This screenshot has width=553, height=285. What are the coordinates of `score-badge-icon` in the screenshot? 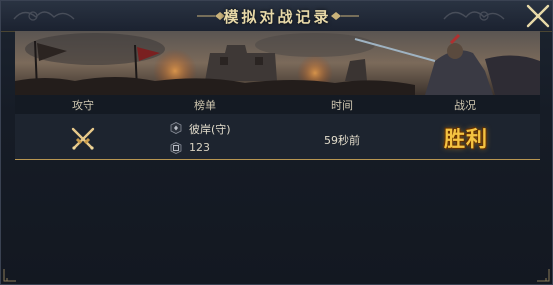 It's located at (176, 148).